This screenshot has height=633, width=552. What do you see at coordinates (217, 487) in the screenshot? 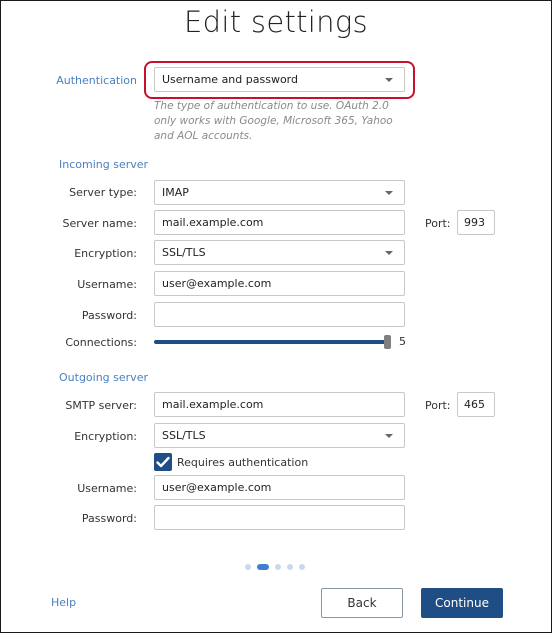
I see `outgoing-username-value: user@example.com` at bounding box center [217, 487].